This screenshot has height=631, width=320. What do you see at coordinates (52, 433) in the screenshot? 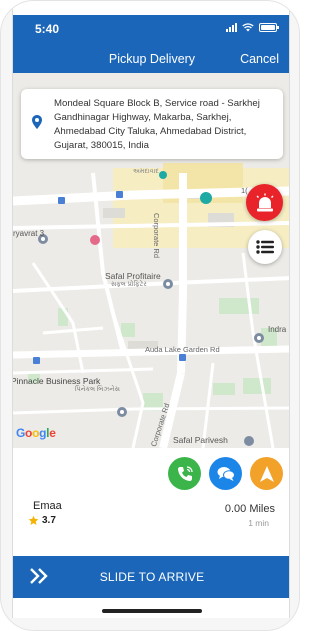
I see `google-logo-e: e` at bounding box center [52, 433].